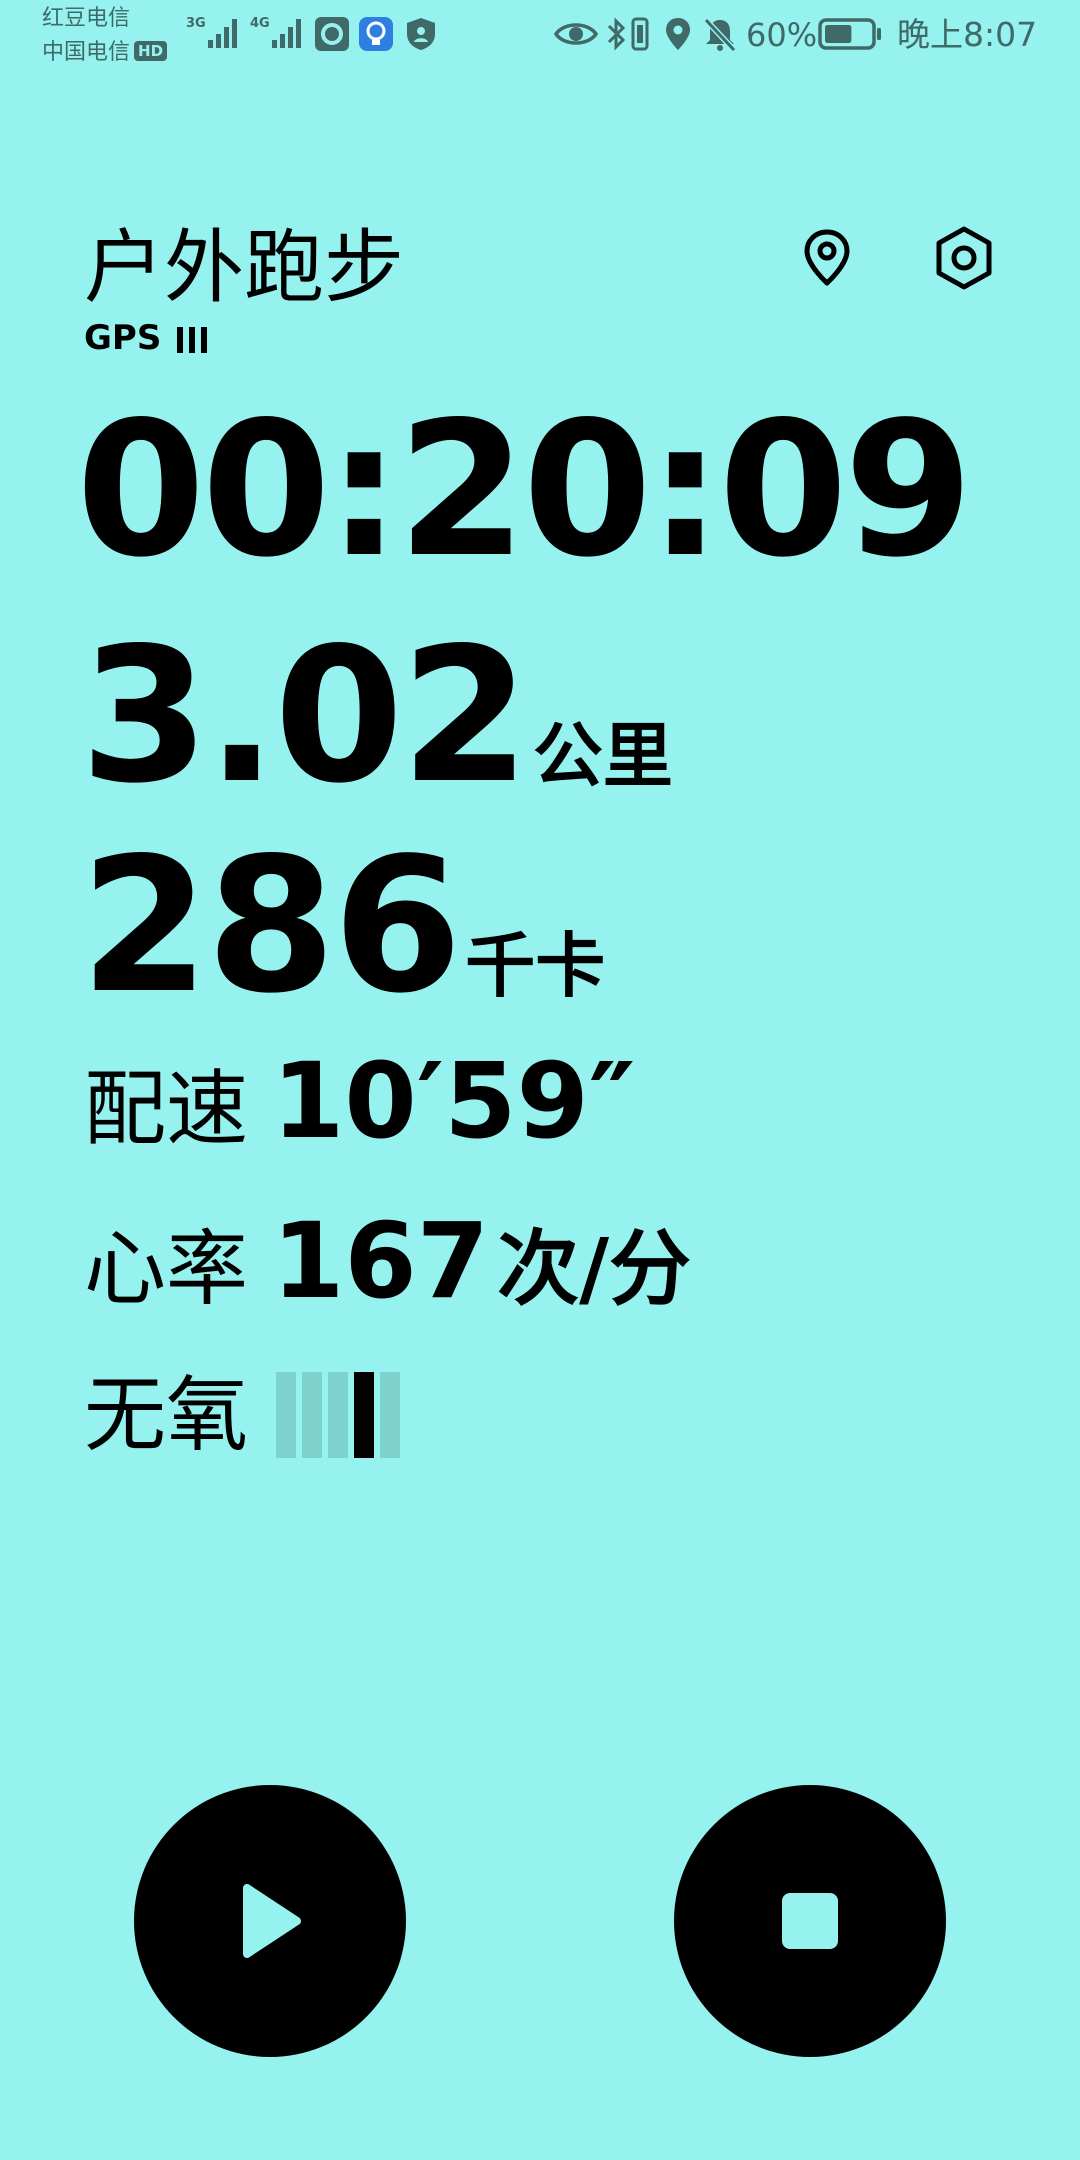 The width and height of the screenshot is (1080, 2160). What do you see at coordinates (260, 23) in the screenshot?
I see `network-type-4g: 4G` at bounding box center [260, 23].